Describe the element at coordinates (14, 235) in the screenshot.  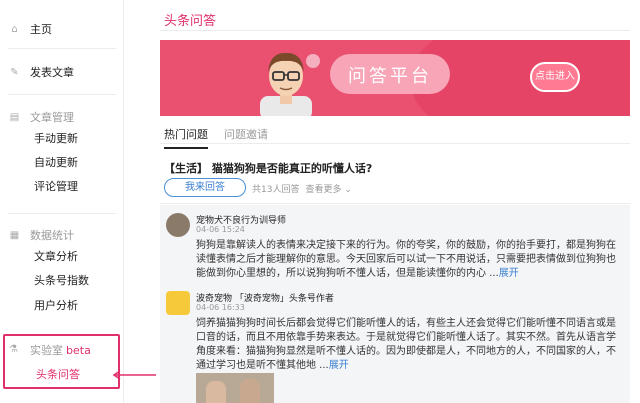
I see `chart-icon: ▦` at that location.